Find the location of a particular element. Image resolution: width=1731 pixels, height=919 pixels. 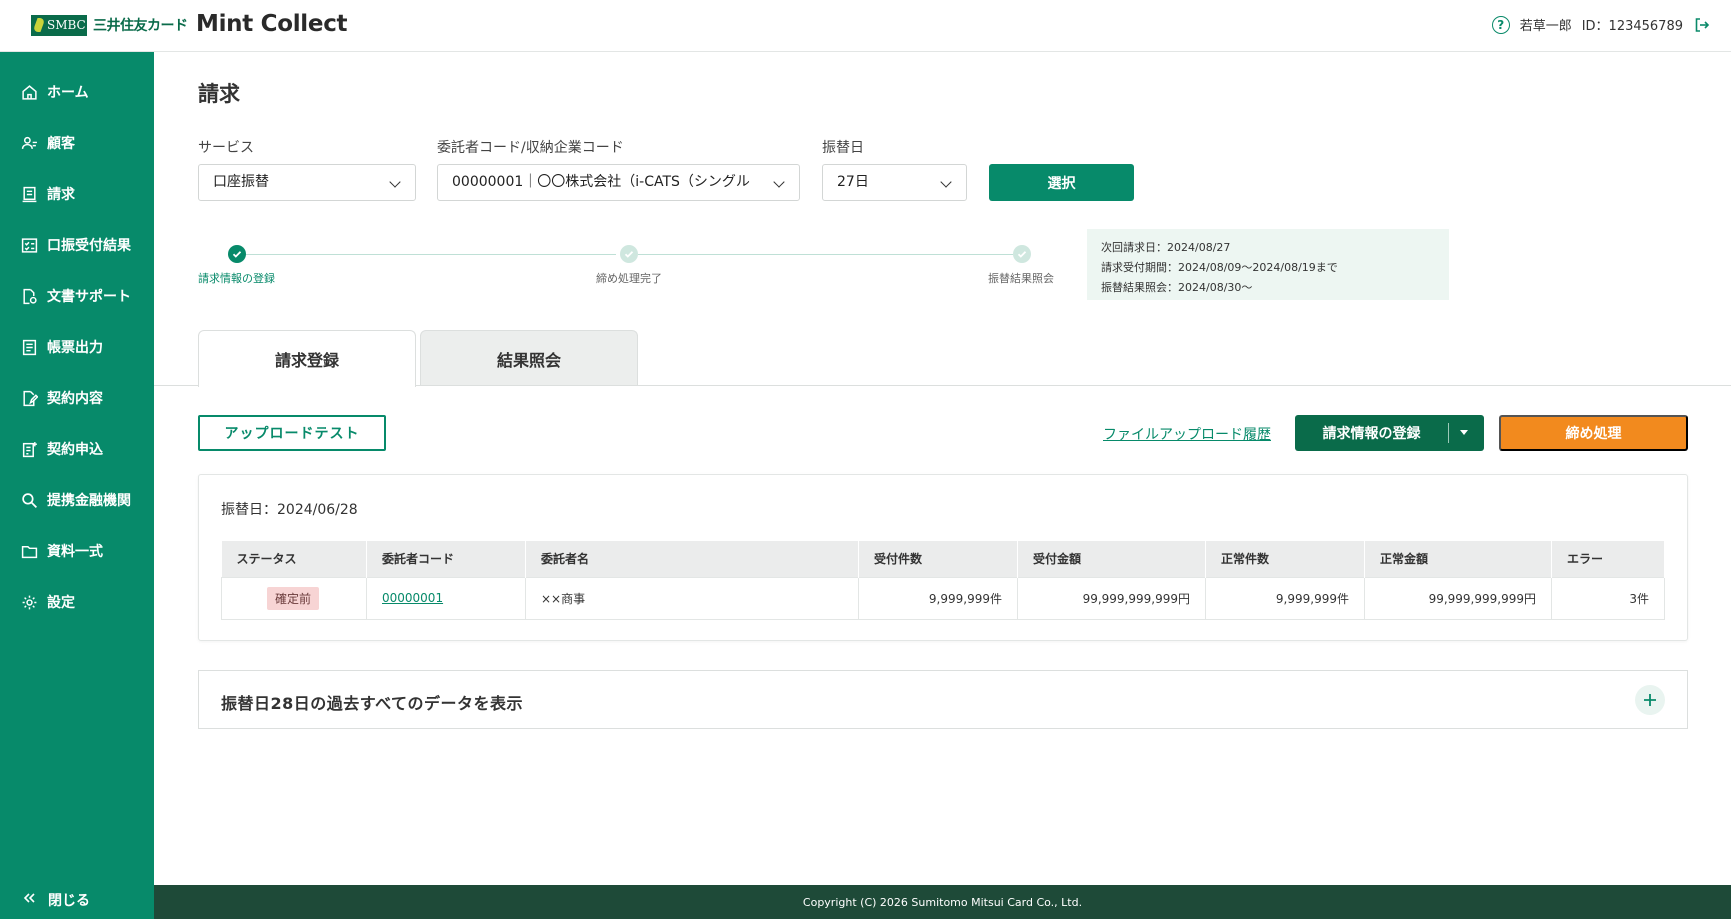

sidebar-item-label: 契約内容 is located at coordinates (75, 399).